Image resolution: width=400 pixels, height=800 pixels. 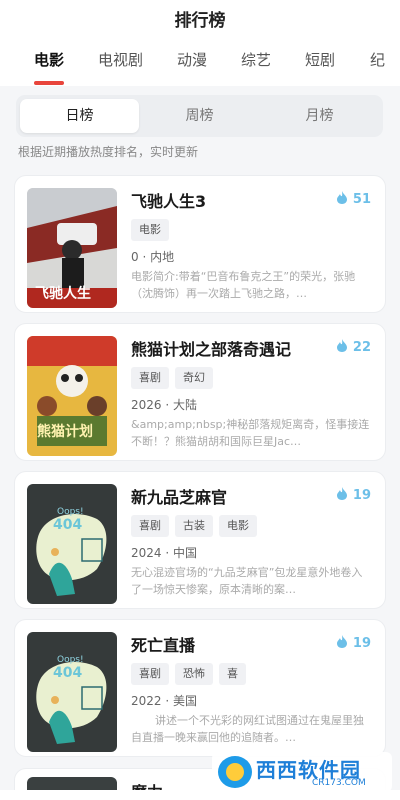 I want to click on tab-anime: 动漫, so click(x=192, y=59).